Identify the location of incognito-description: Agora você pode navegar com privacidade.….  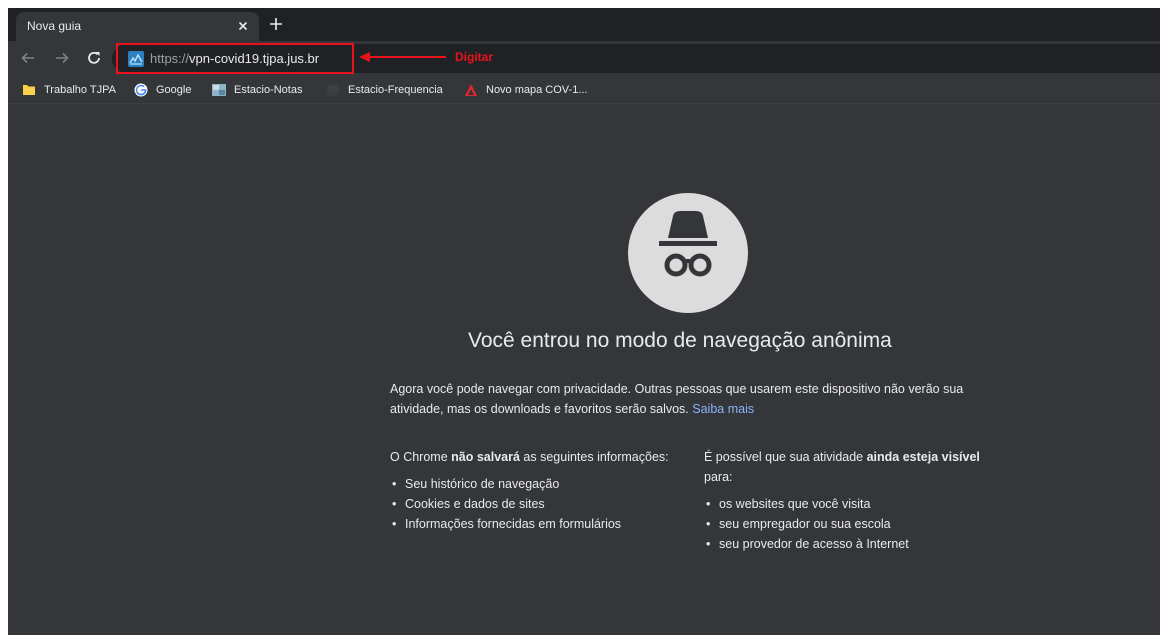
(690, 399).